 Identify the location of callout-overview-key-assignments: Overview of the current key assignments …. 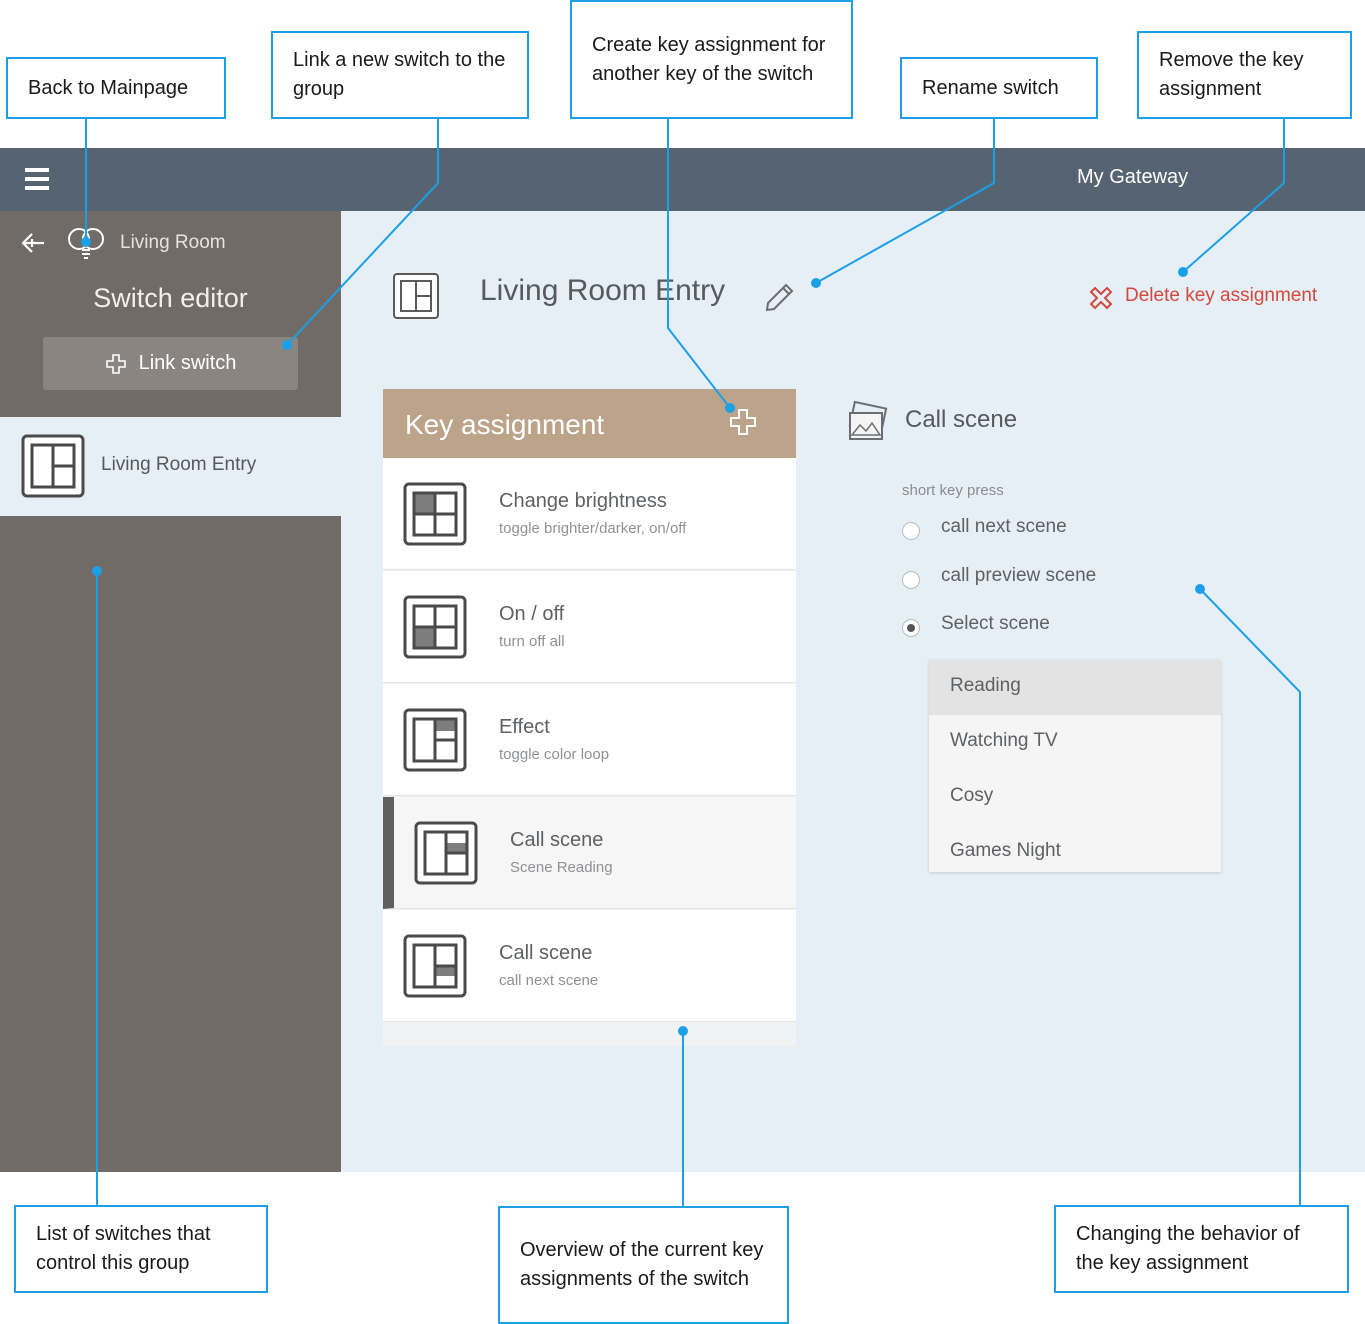
(643, 1265).